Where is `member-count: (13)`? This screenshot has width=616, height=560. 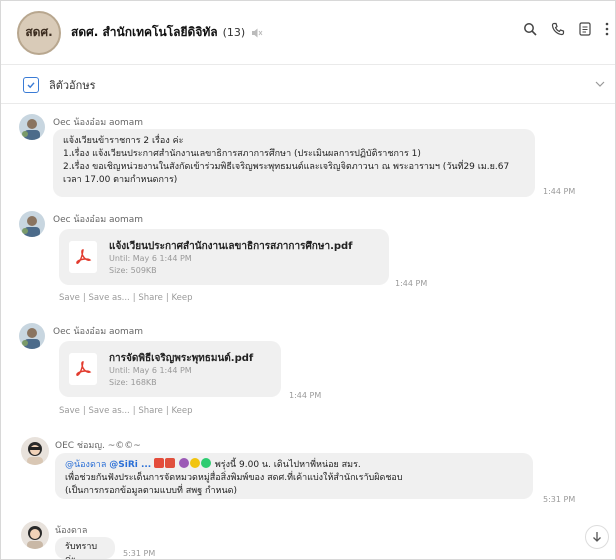 member-count: (13) is located at coordinates (234, 32).